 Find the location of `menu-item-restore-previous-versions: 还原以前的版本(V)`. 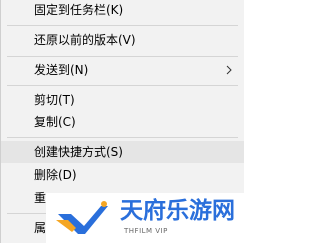

menu-item-restore-previous-versions: 还原以前的版本(V) is located at coordinates (122, 40).